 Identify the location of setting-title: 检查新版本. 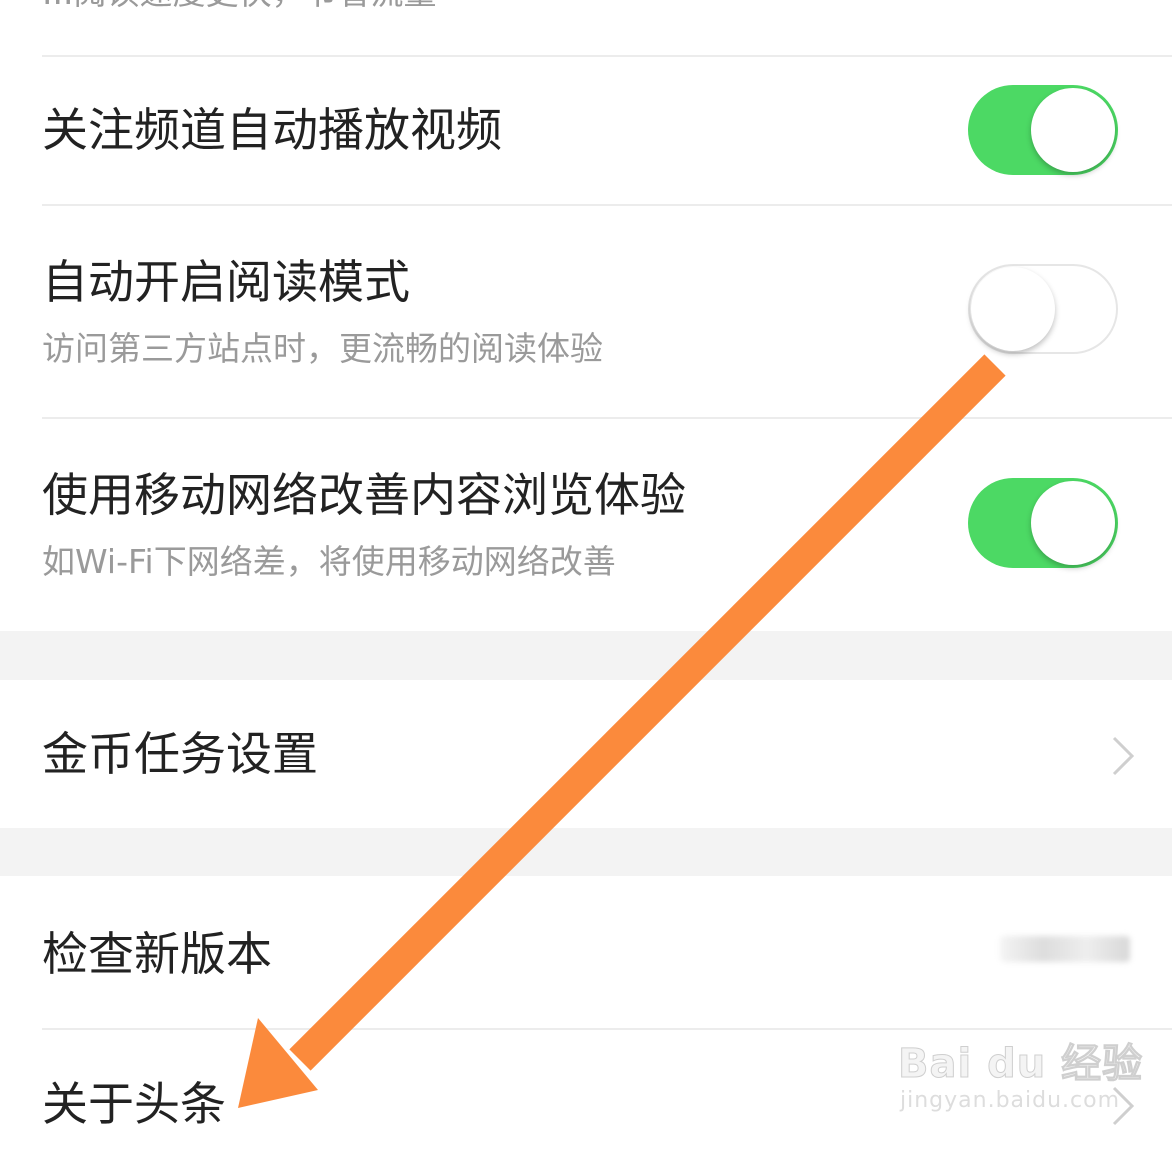
(157, 954).